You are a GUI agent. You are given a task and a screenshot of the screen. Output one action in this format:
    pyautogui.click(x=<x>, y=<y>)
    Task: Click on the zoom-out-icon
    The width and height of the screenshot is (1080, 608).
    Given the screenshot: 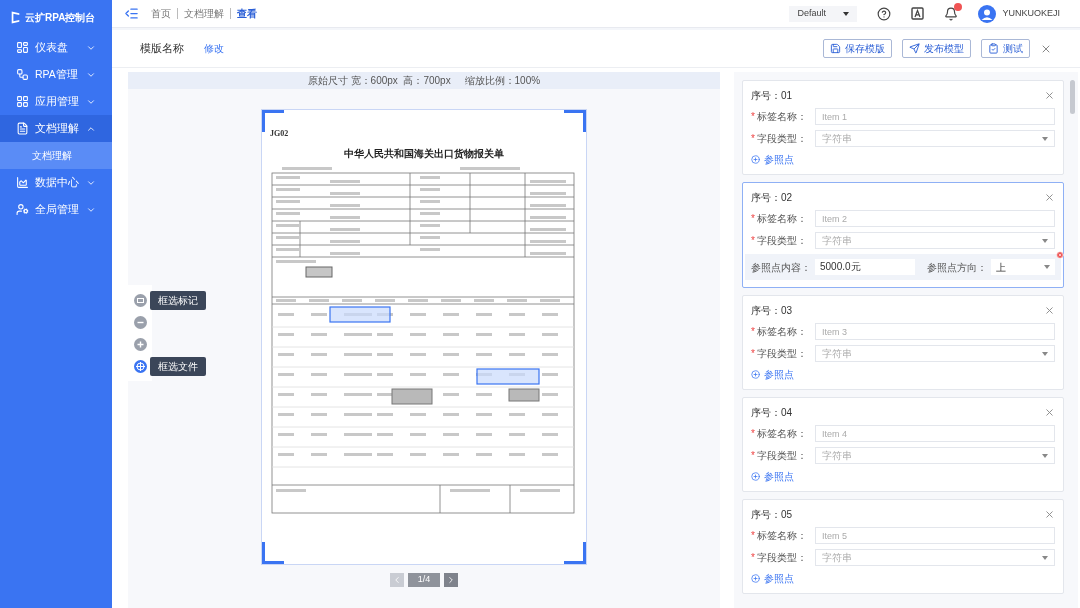 What is the action you would take?
    pyautogui.click(x=140, y=322)
    